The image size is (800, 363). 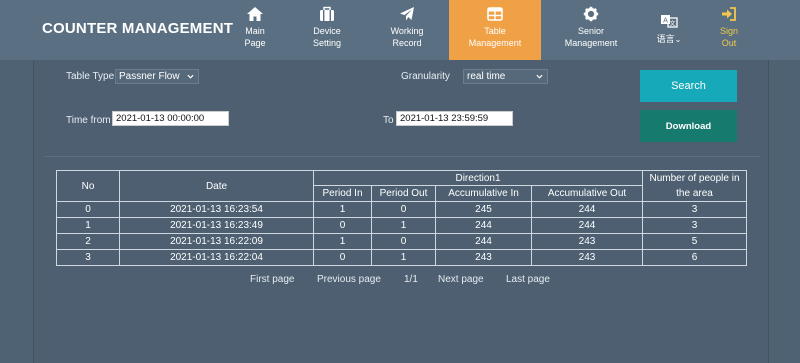 What do you see at coordinates (425, 76) in the screenshot?
I see `granularity-label: Granularity` at bounding box center [425, 76].